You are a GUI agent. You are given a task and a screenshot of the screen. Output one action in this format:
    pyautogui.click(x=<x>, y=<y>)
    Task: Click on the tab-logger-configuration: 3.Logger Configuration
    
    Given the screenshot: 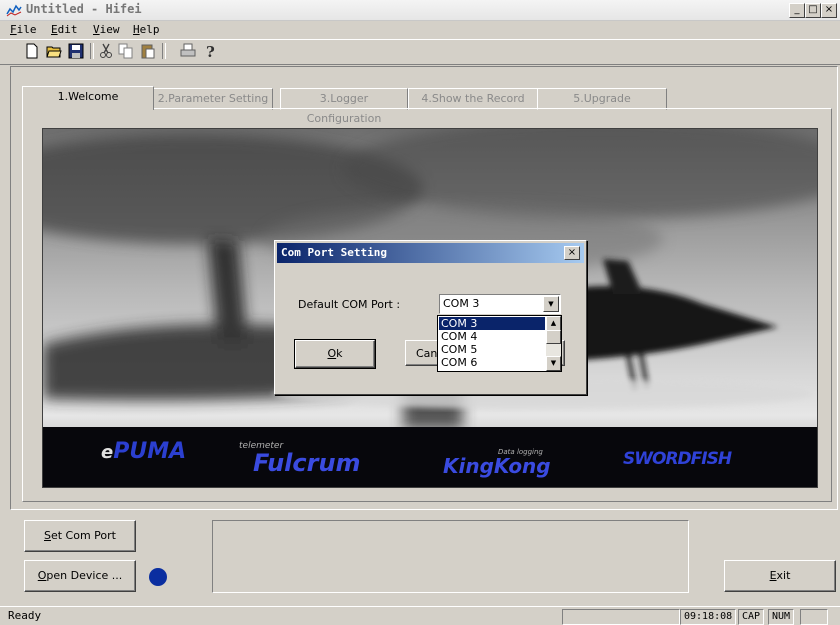 What is the action you would take?
    pyautogui.click(x=344, y=106)
    